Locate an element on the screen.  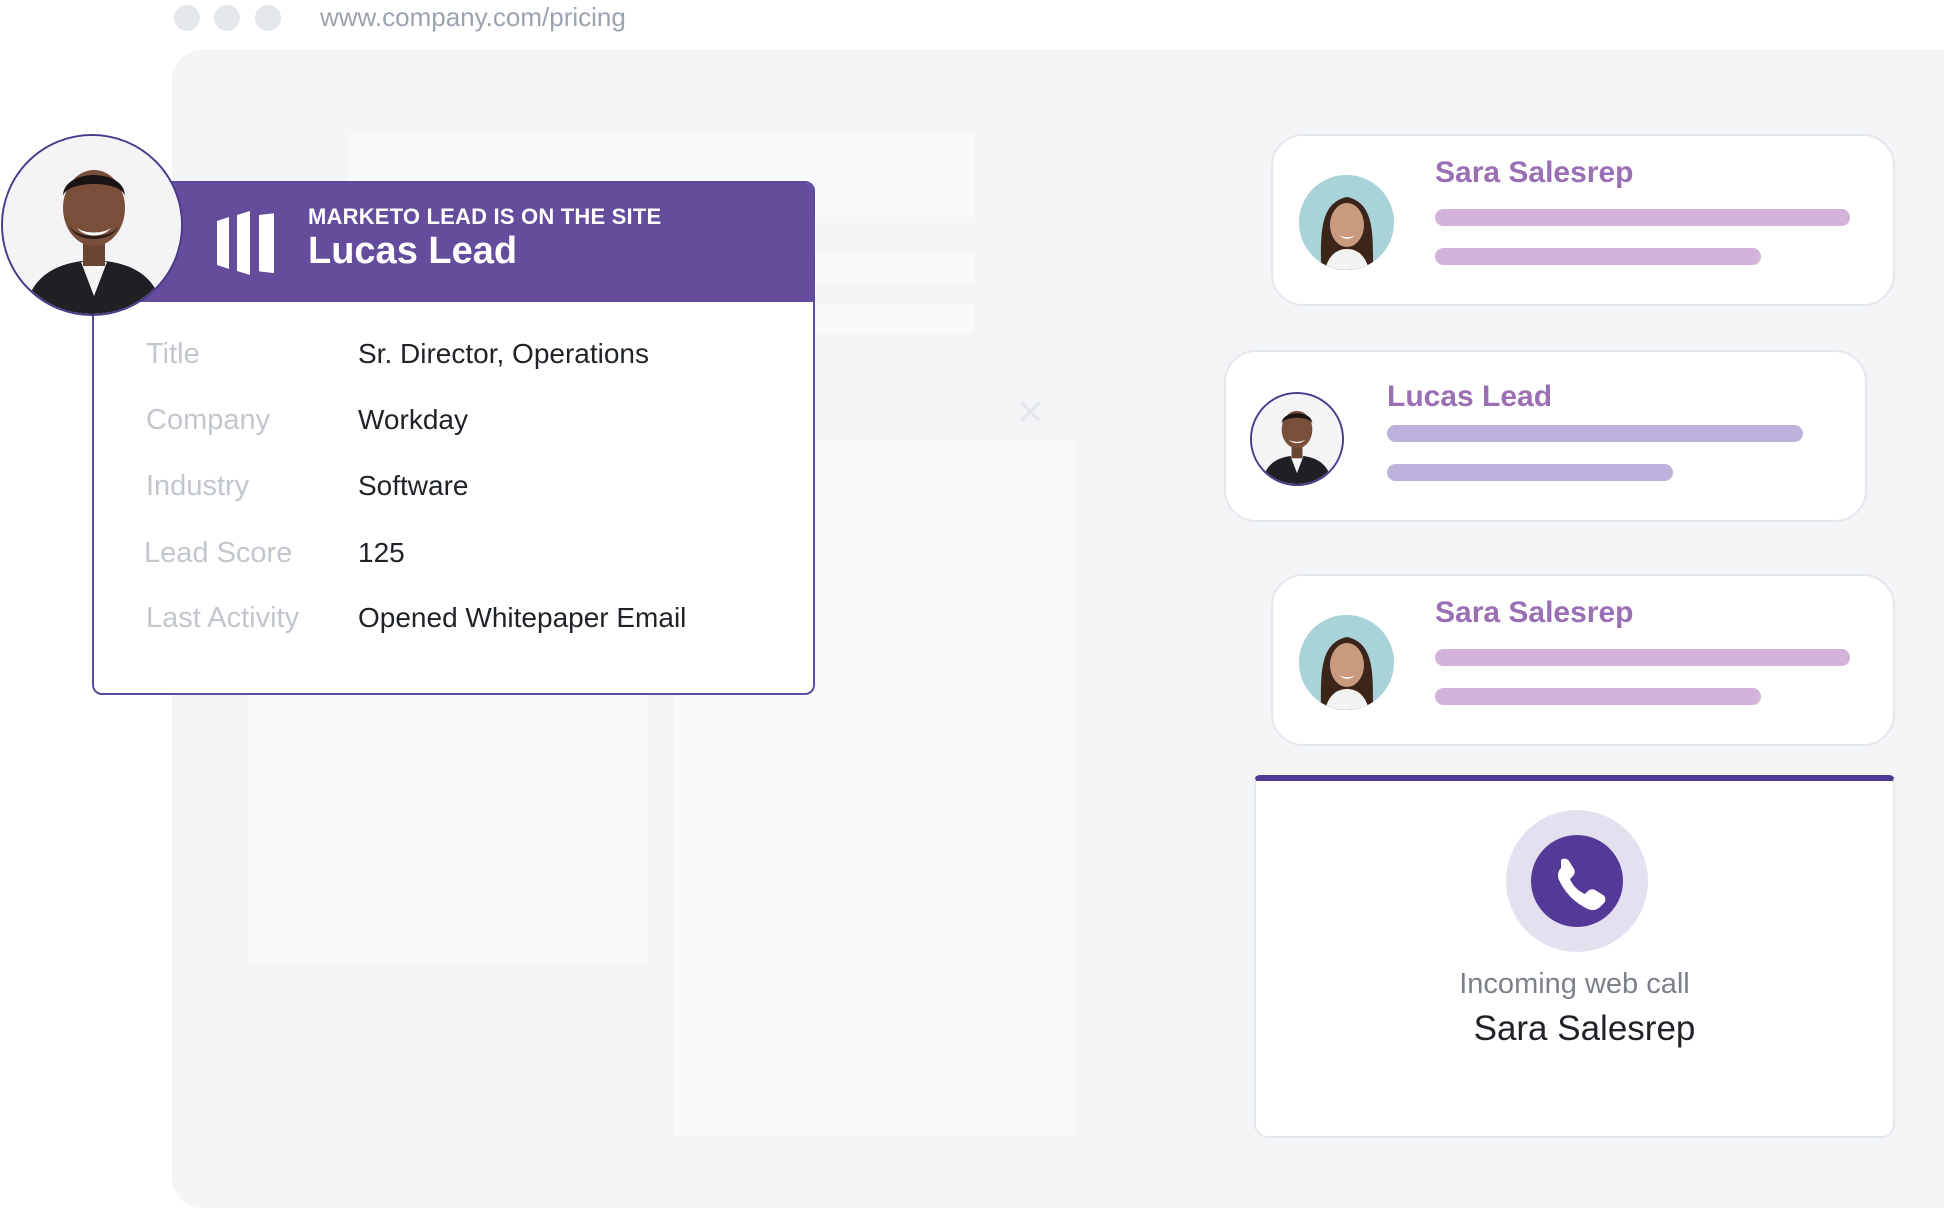
lead-field-label: Company is located at coordinates (208, 420).